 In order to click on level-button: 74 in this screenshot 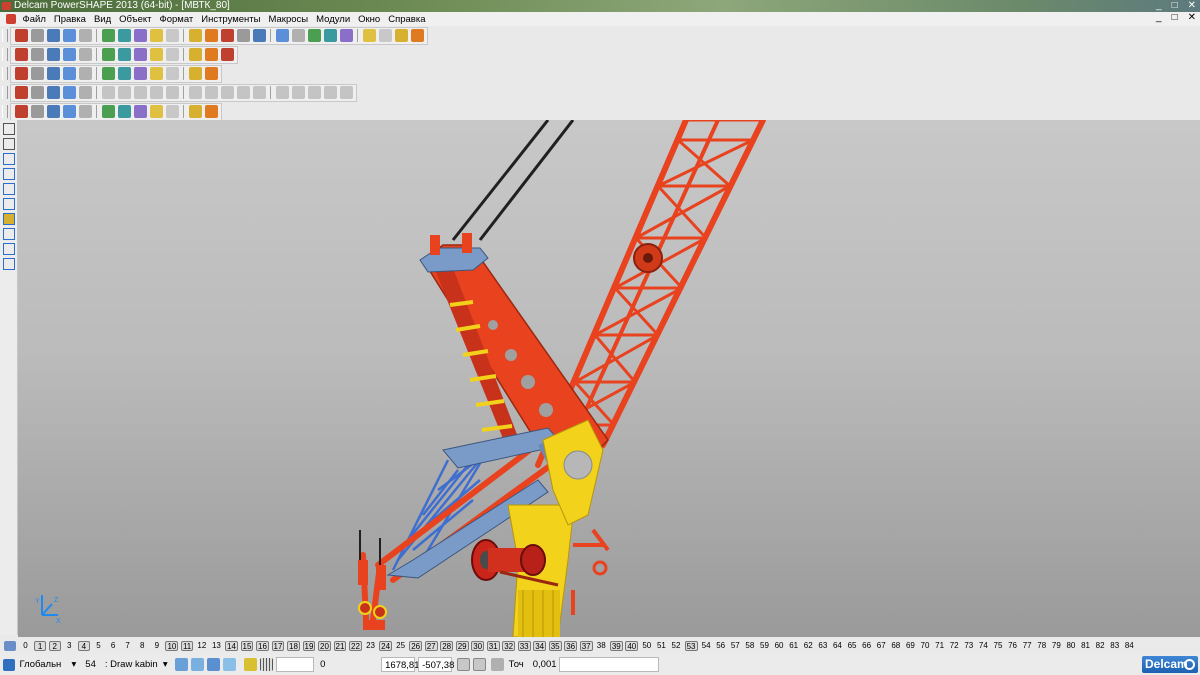, I will do `click(983, 646)`.